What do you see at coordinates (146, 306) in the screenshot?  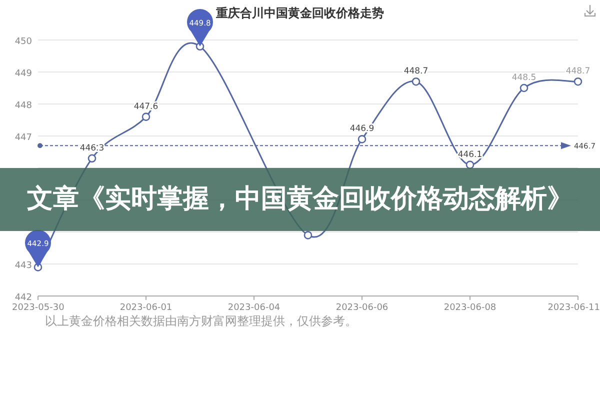 I see `x-tick-label: 2023-06-01` at bounding box center [146, 306].